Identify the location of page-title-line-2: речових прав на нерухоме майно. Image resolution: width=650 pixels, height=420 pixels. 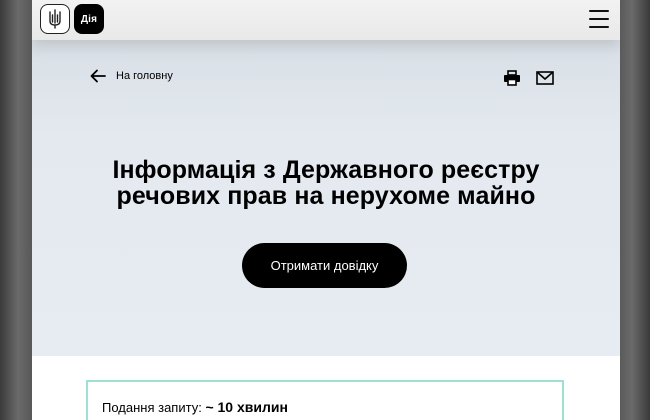
(326, 196).